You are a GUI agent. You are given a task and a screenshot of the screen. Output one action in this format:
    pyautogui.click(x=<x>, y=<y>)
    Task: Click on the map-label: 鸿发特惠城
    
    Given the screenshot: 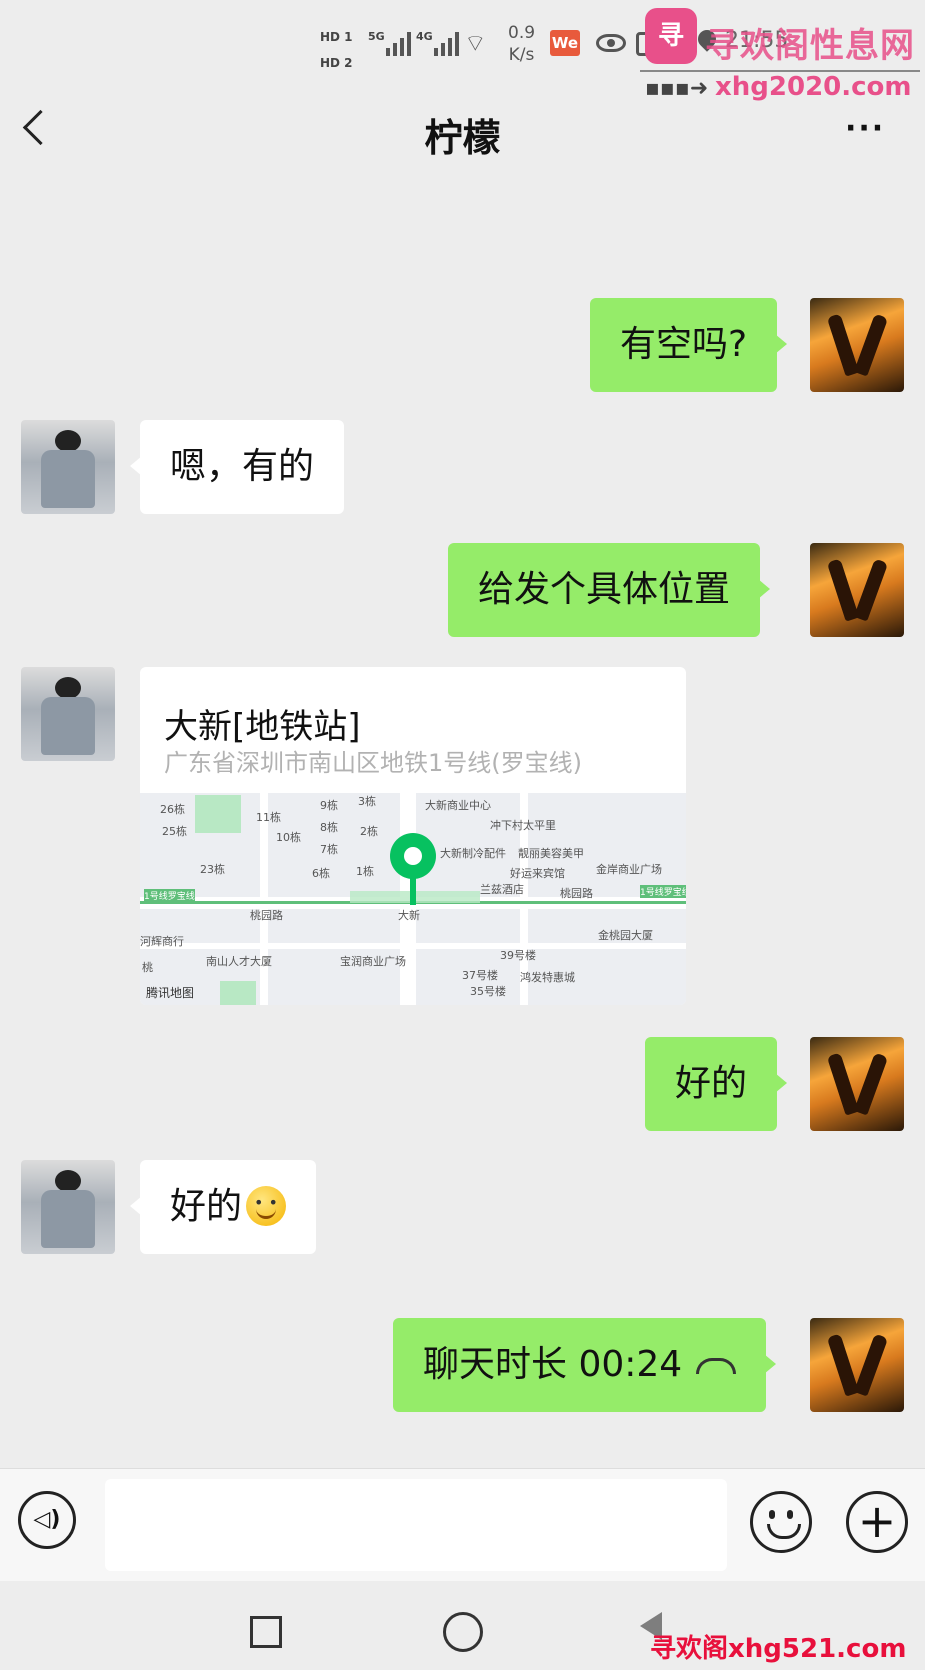 What is the action you would take?
    pyautogui.click(x=547, y=977)
    